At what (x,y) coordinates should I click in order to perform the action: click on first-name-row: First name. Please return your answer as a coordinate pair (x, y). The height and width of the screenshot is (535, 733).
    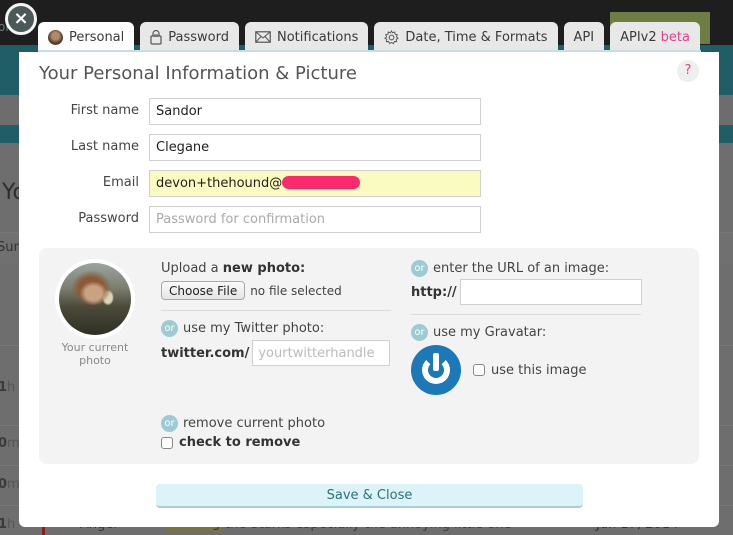
    Looking at the image, I should click on (274, 111).